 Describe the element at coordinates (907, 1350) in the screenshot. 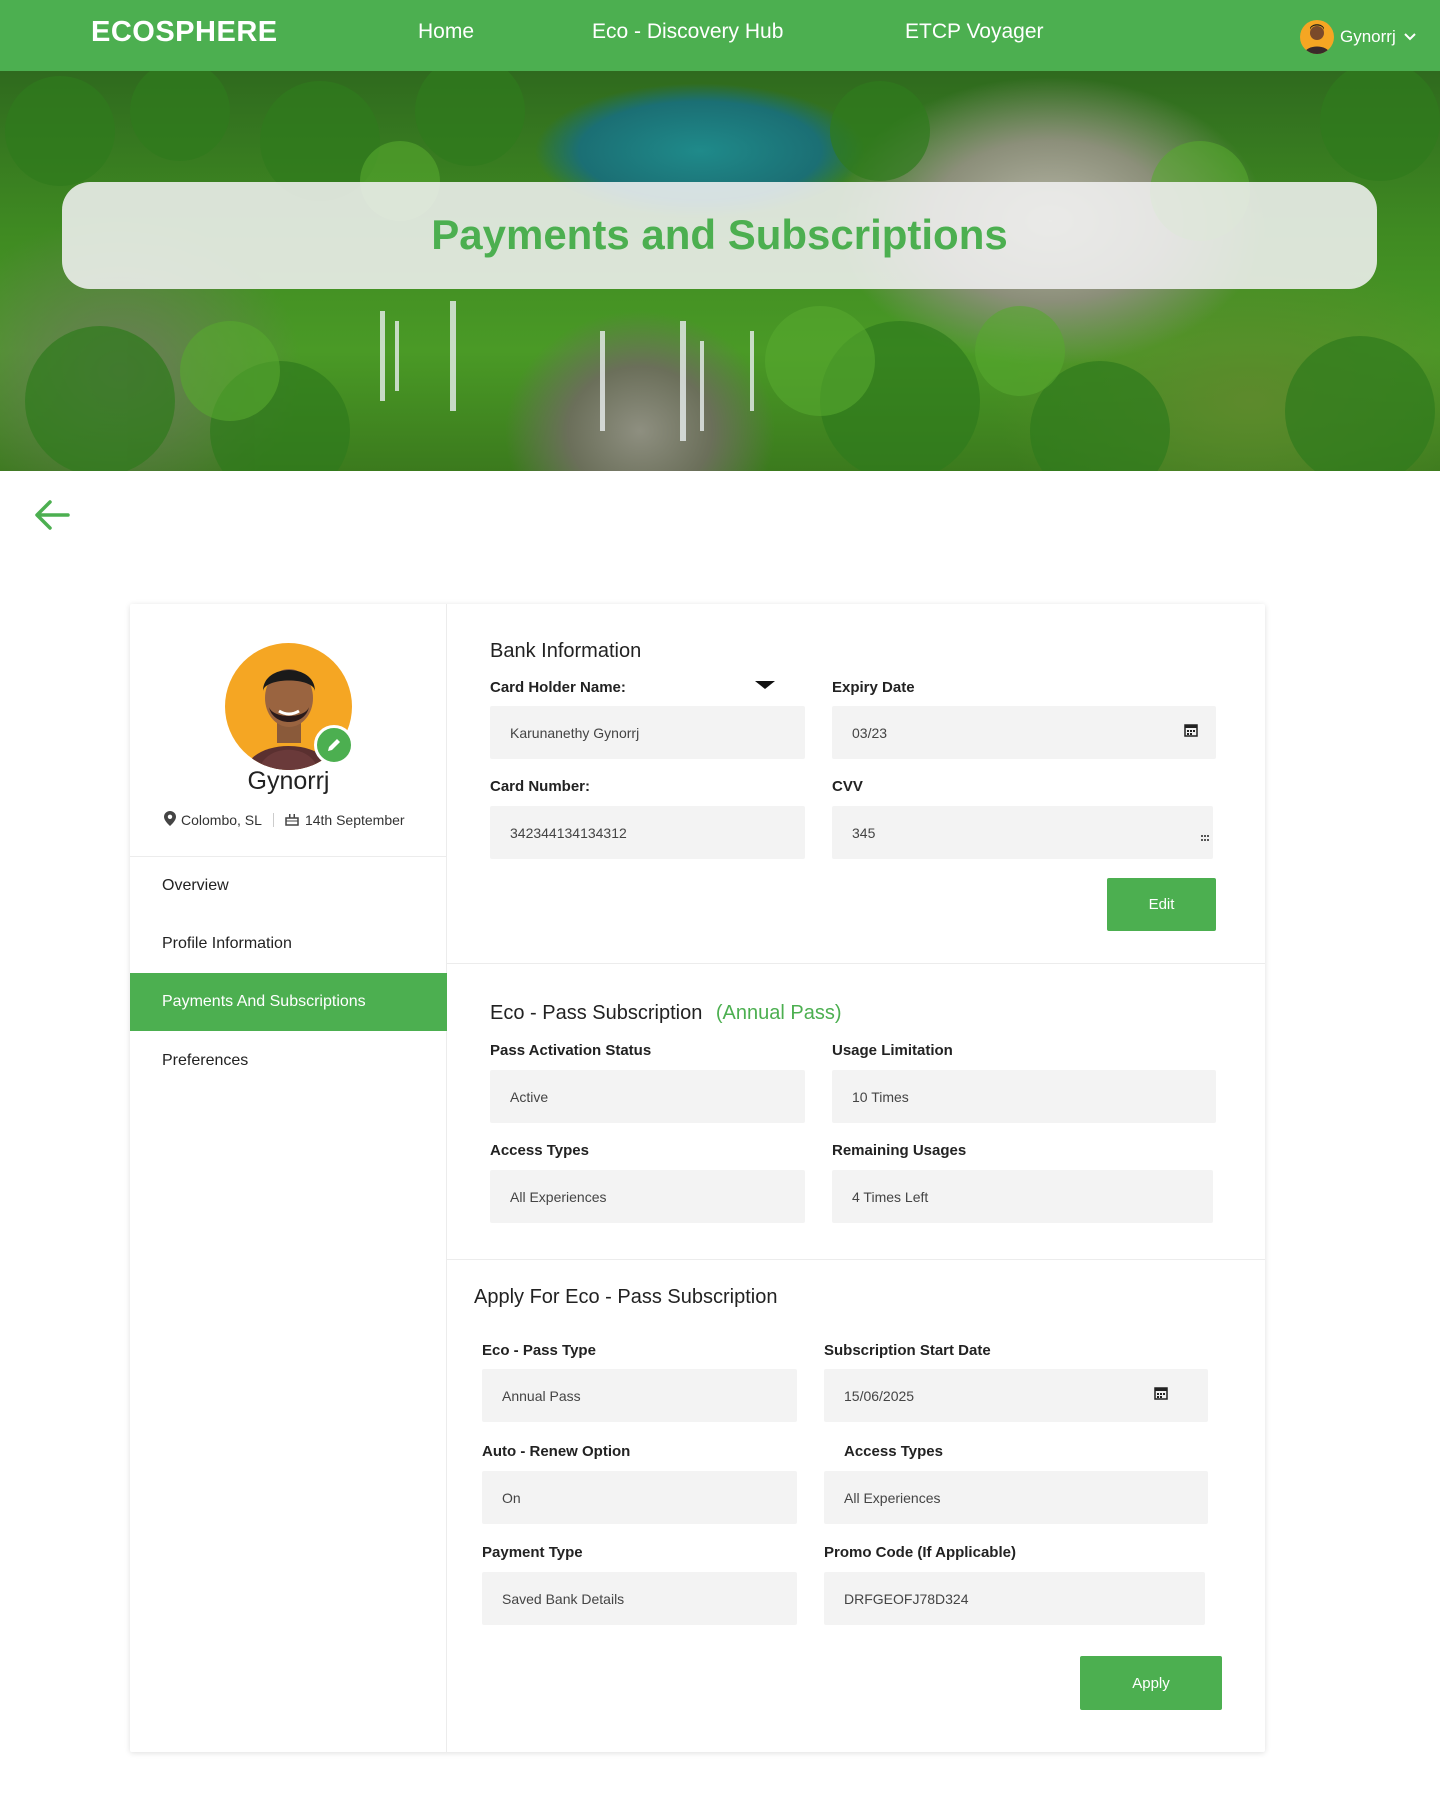

I see `subscription-start-date-label: Subscription Start Date` at that location.